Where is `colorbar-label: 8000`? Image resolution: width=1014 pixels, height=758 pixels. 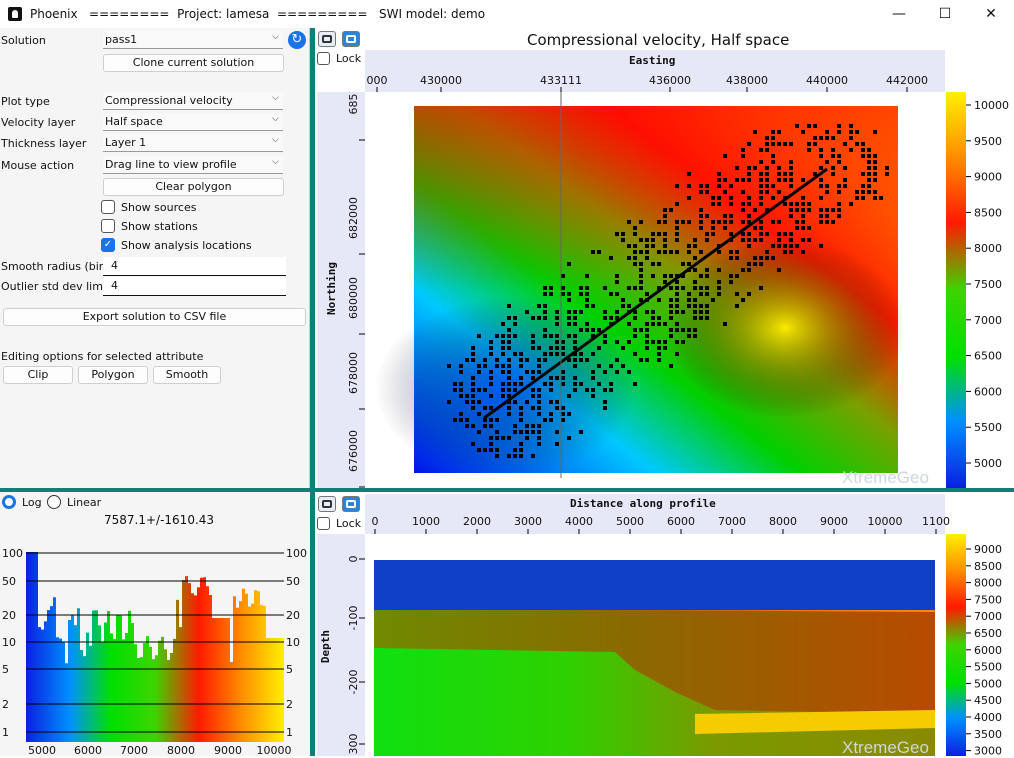 colorbar-label: 8000 is located at coordinates (988, 583).